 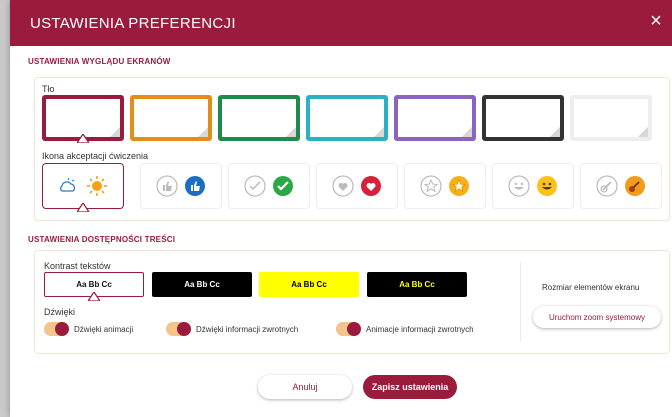 I want to click on dialog-header: USTAWIENIA PREFERENCJI ×, so click(x=341, y=23).